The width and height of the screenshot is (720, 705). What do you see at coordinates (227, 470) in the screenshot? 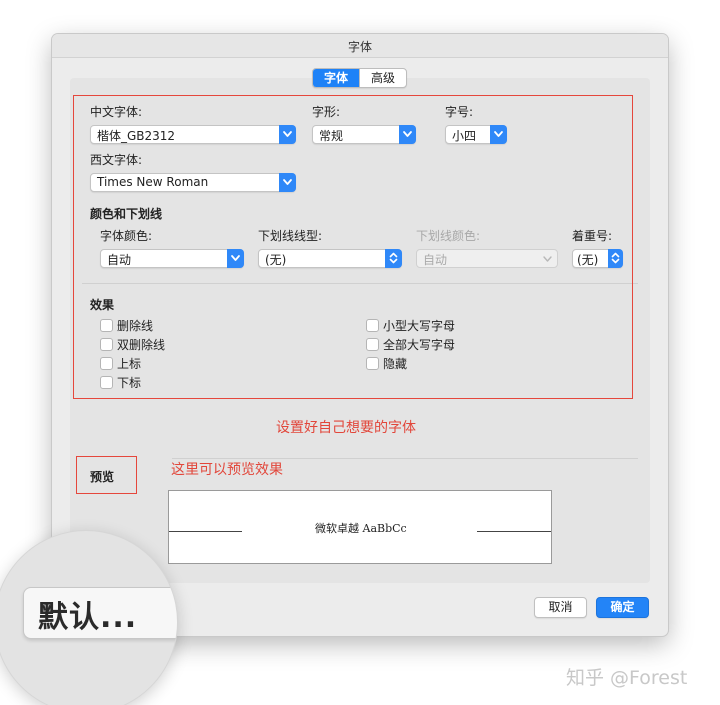
I see `annotation-preview-hint: 这里可以预览效果` at bounding box center [227, 470].